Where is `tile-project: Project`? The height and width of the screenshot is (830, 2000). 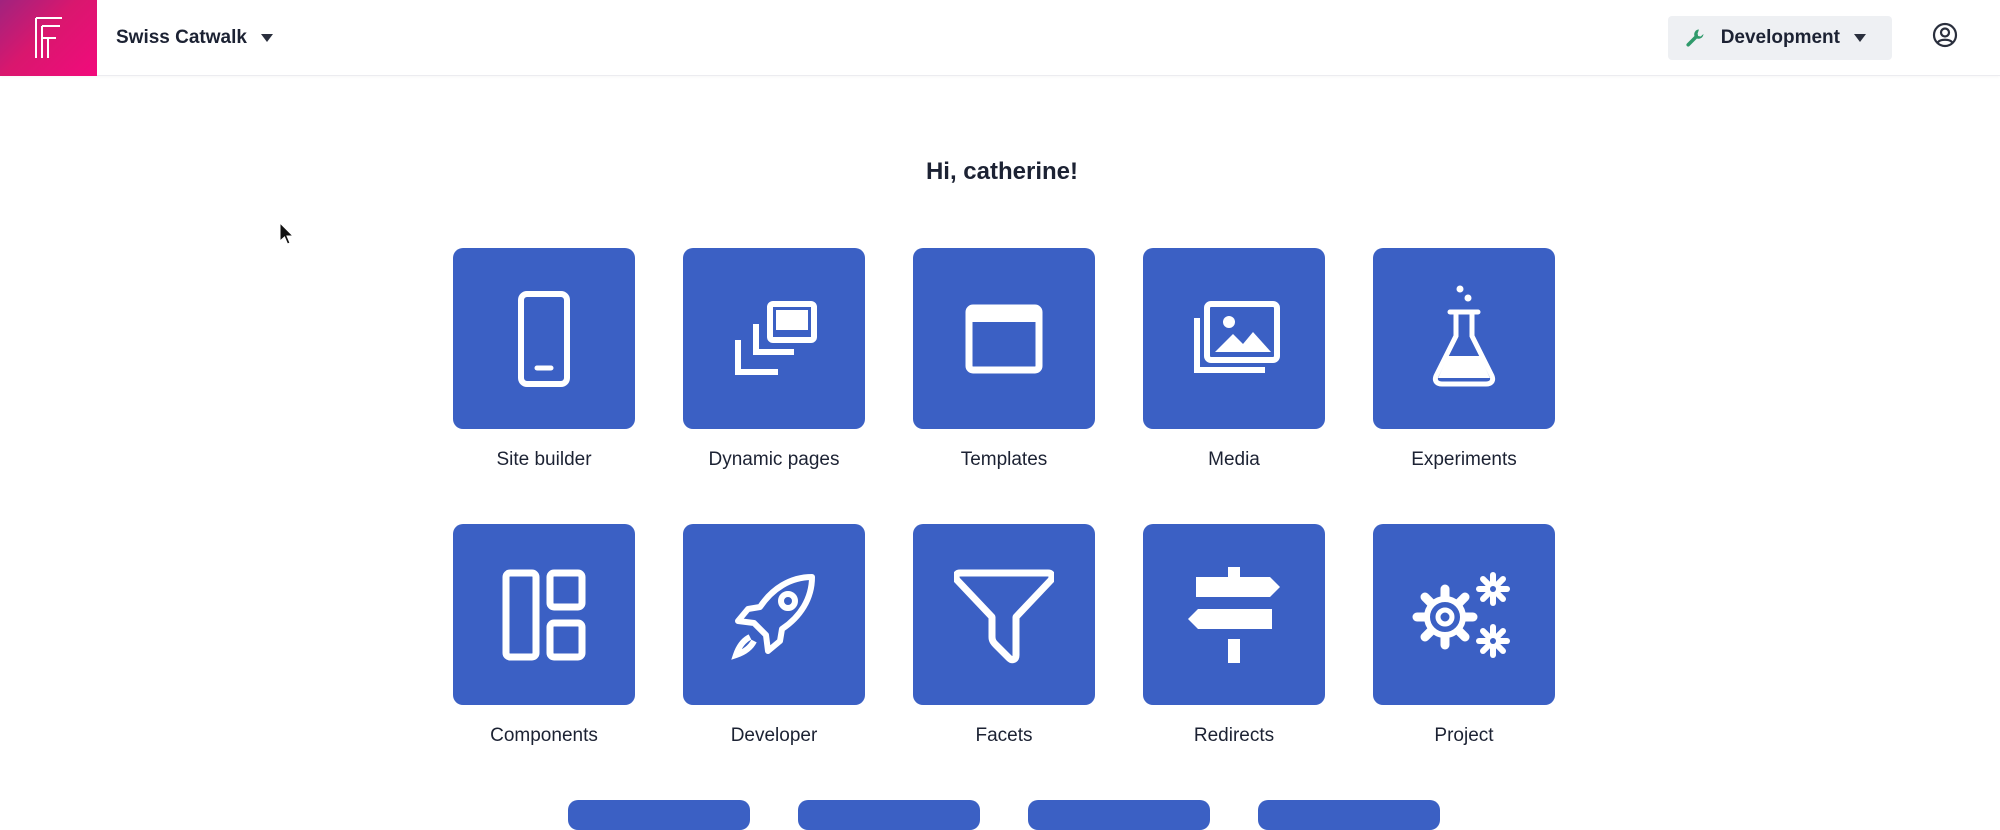
tile-project: Project is located at coordinates (1464, 635).